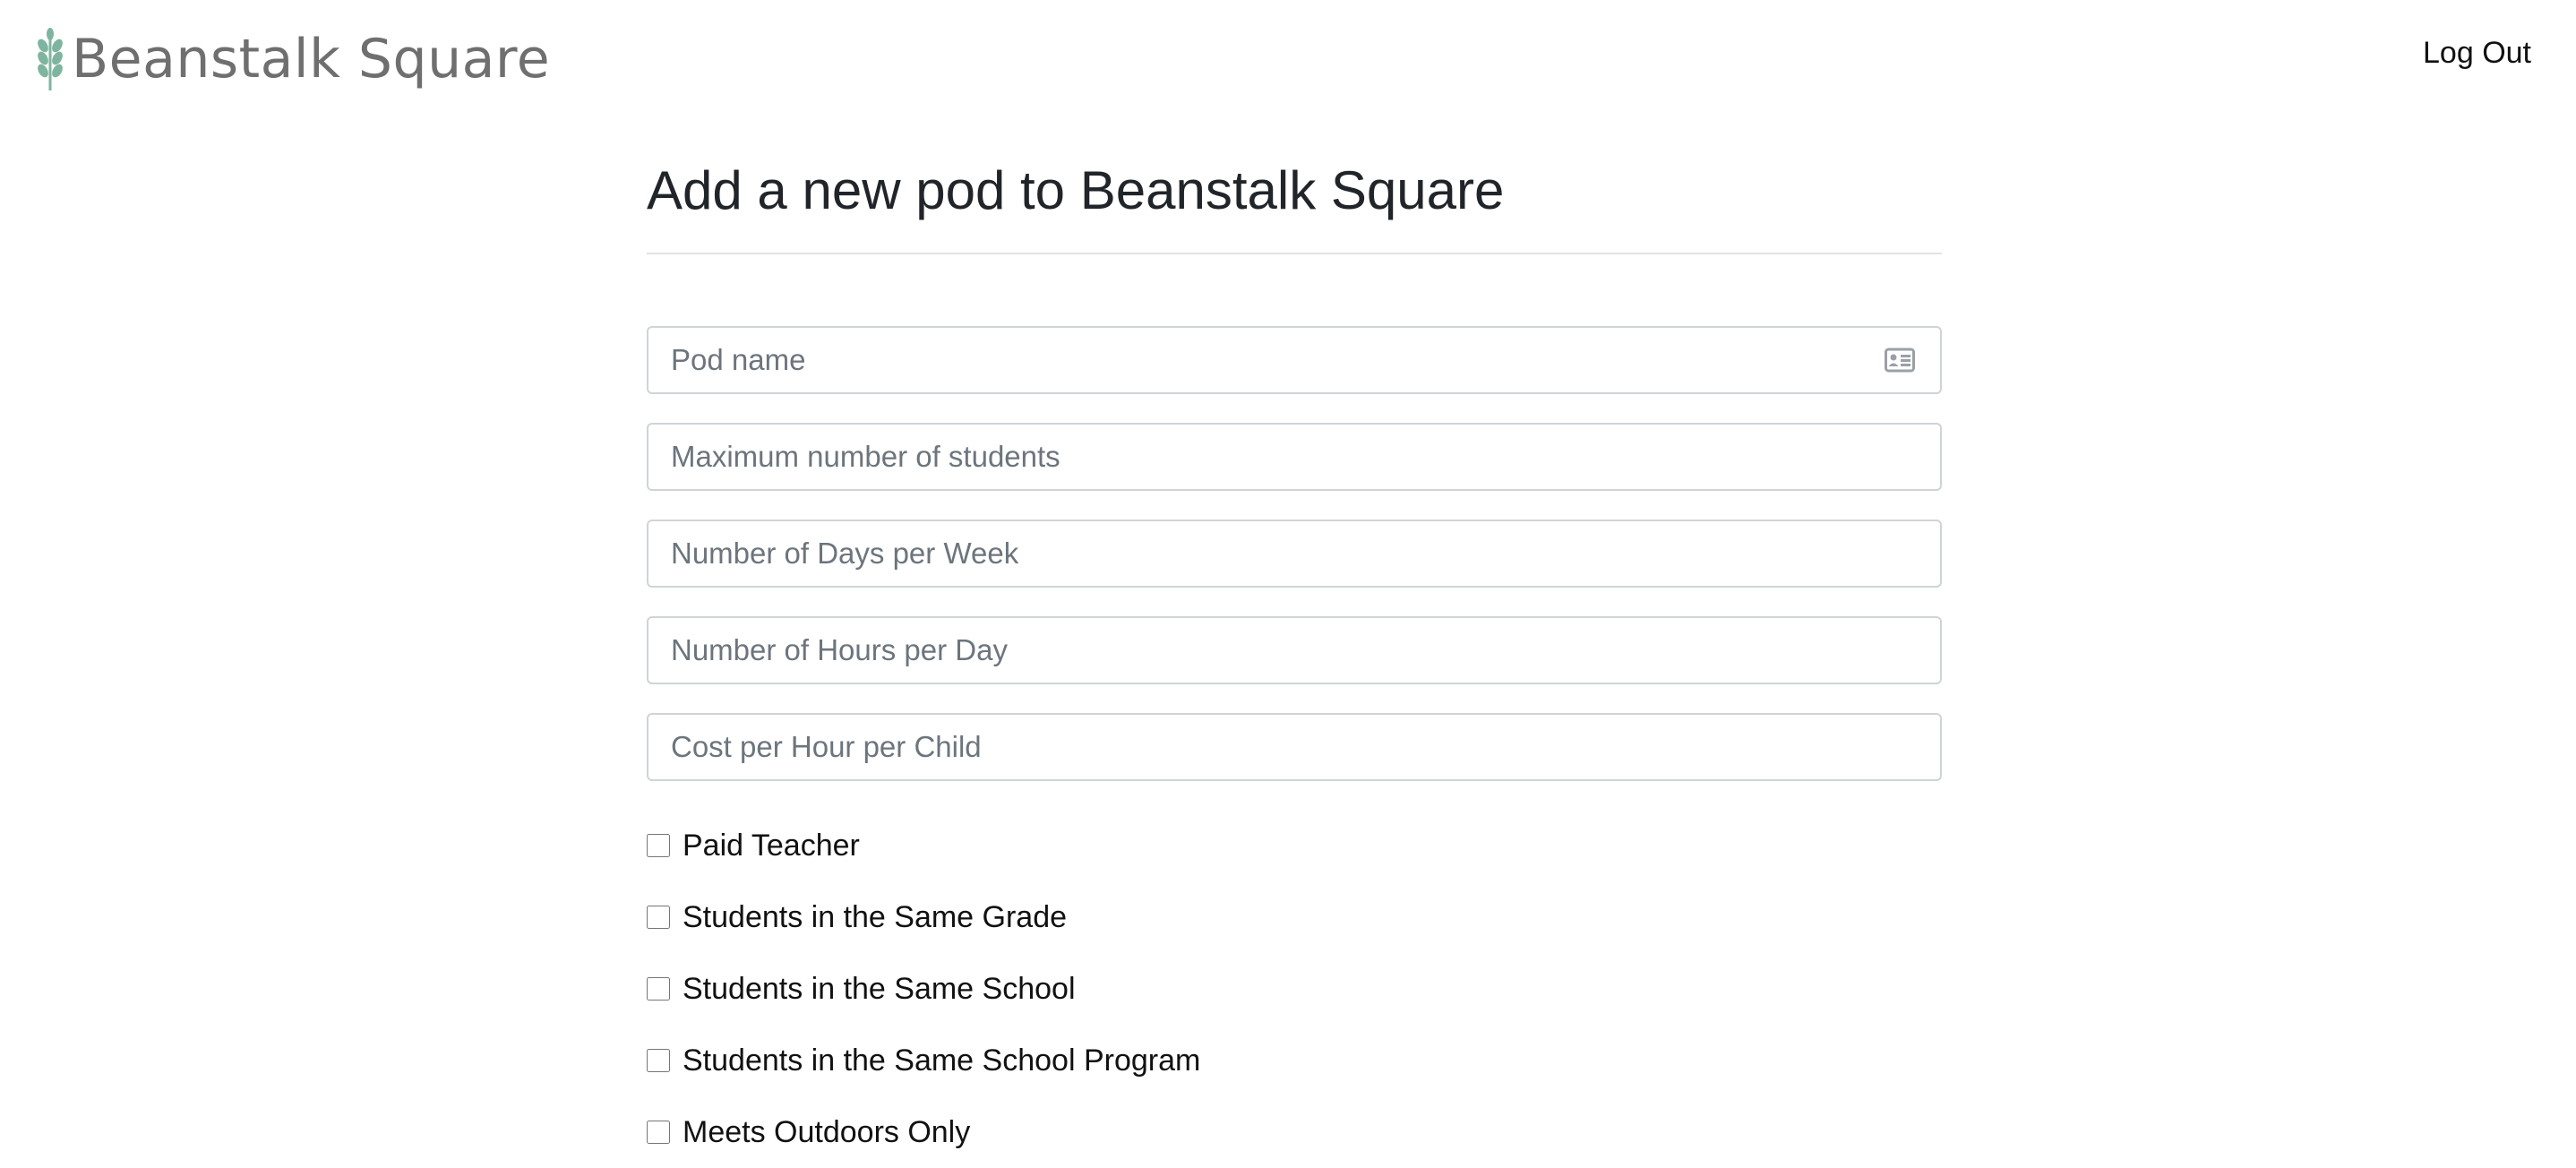 The width and height of the screenshot is (2576, 1168). Describe the element at coordinates (879, 988) in the screenshot. I see `same-school-label: Students in the Same School` at that location.